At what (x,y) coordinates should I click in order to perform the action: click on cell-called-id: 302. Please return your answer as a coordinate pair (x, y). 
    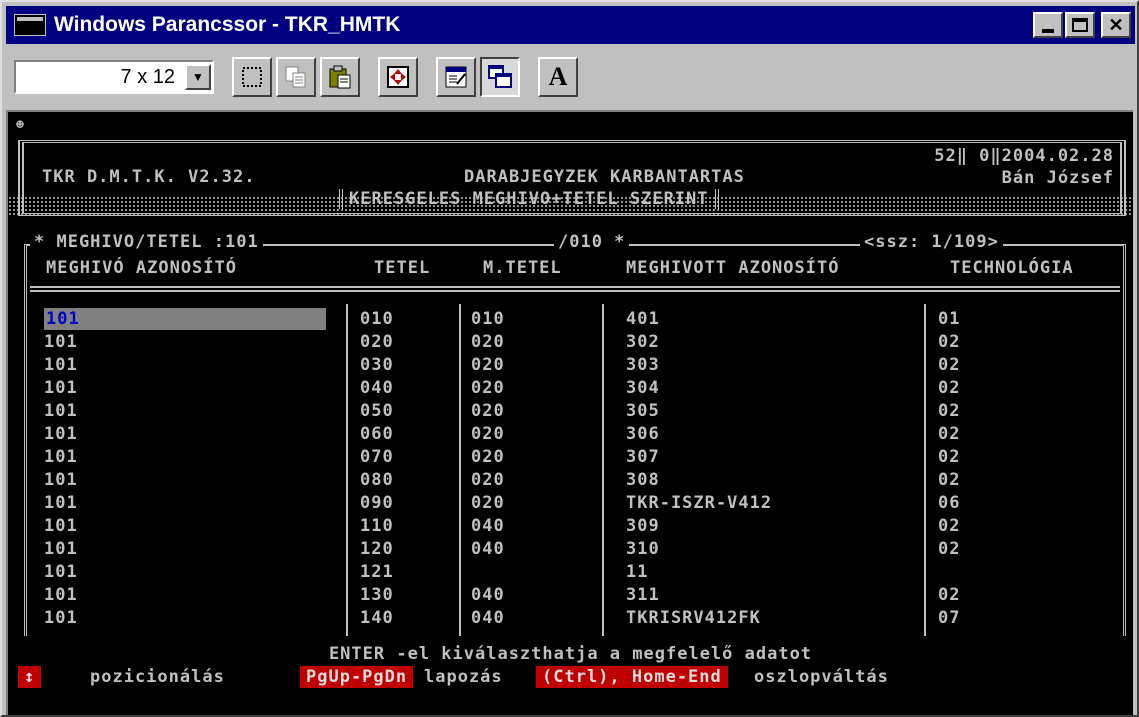
    Looking at the image, I should click on (643, 342).